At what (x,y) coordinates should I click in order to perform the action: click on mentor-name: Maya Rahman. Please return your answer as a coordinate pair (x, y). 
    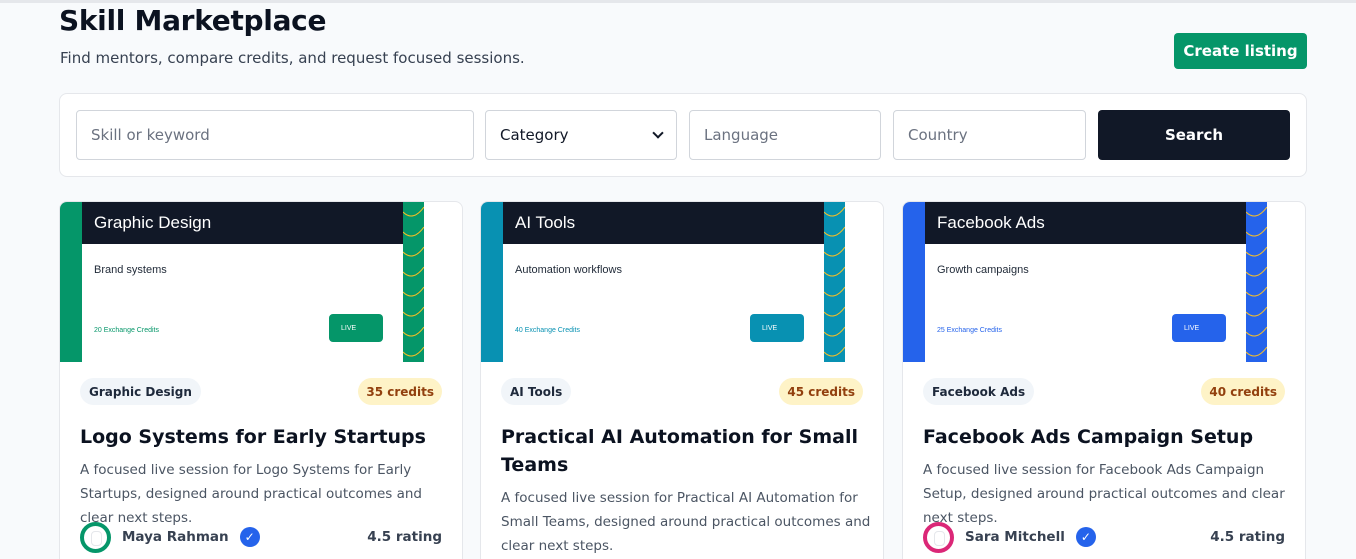
    Looking at the image, I should click on (175, 537).